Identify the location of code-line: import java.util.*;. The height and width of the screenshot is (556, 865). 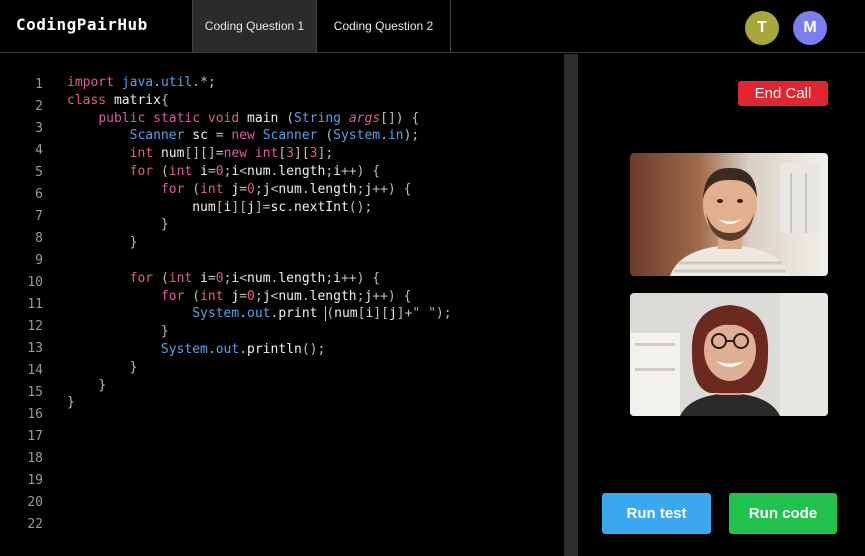
(259, 83).